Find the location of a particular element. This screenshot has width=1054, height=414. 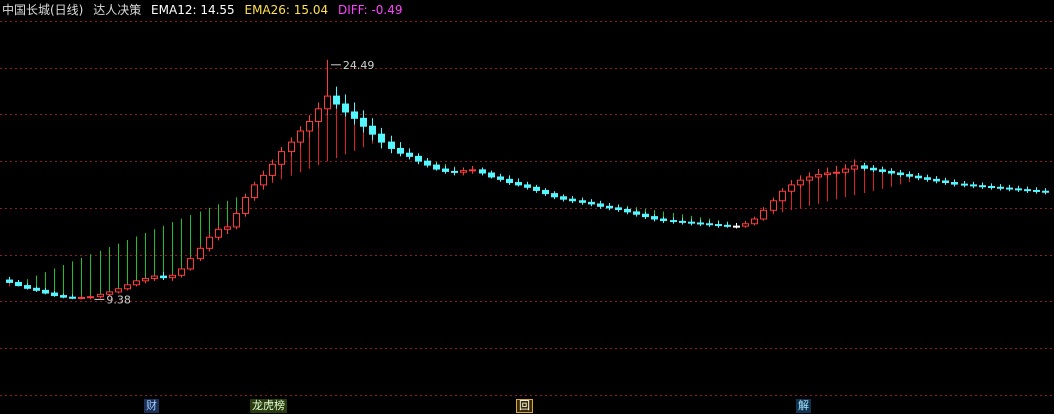

event-marker-unlock: 解 is located at coordinates (803, 406).